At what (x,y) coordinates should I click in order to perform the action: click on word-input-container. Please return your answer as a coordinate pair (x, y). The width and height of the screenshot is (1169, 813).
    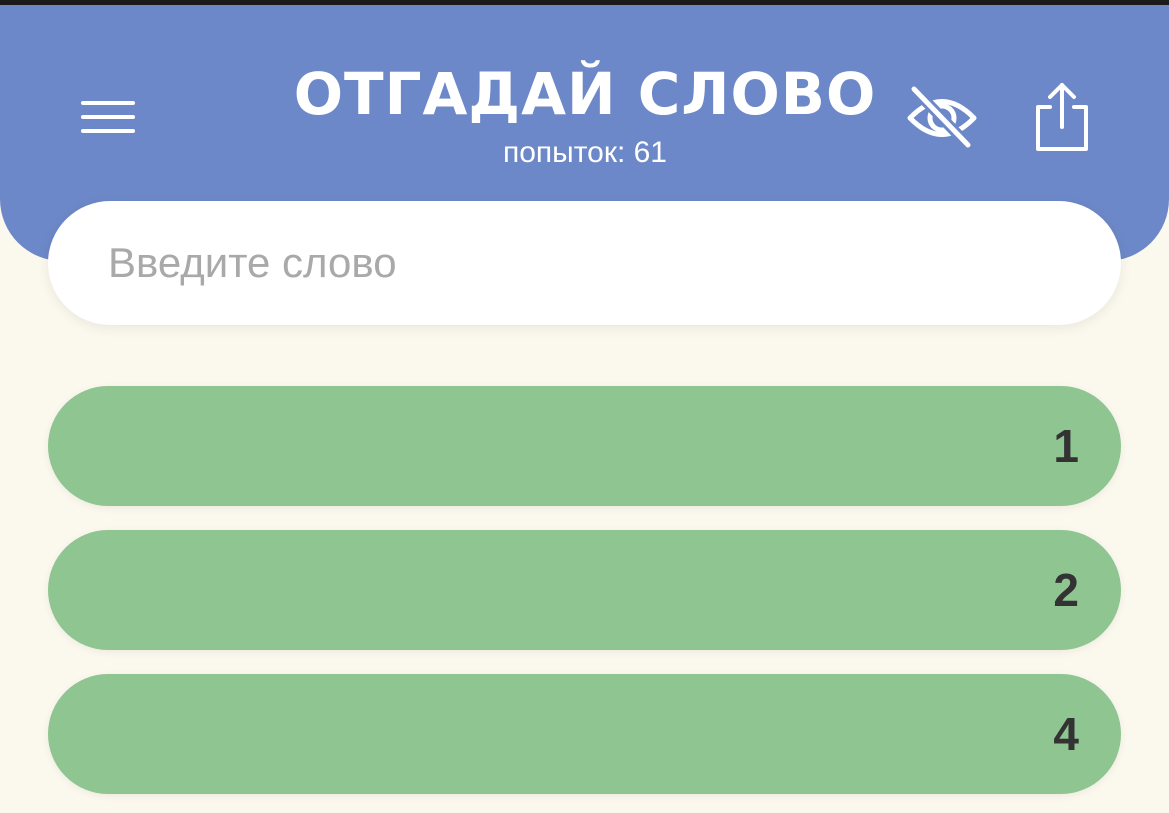
    Looking at the image, I should click on (584, 263).